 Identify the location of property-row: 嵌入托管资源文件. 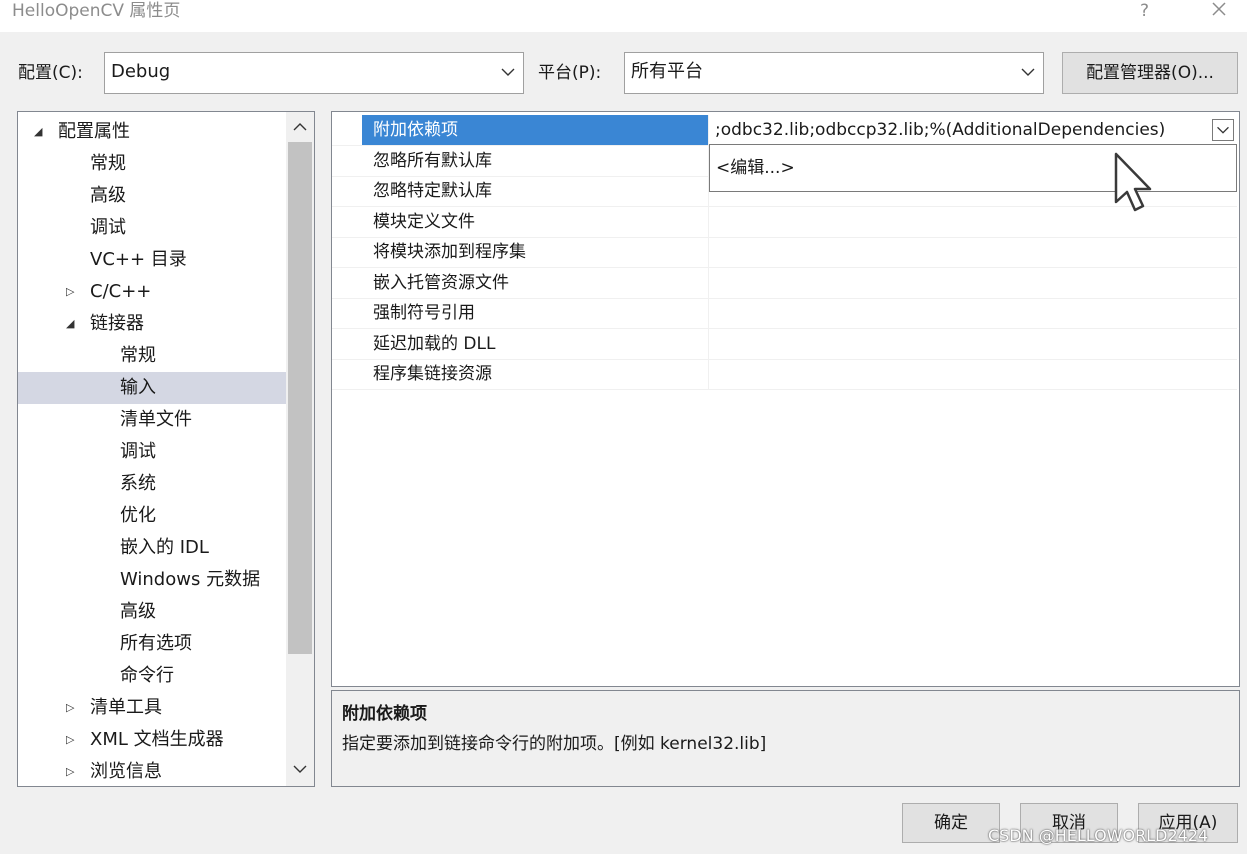
(784, 283).